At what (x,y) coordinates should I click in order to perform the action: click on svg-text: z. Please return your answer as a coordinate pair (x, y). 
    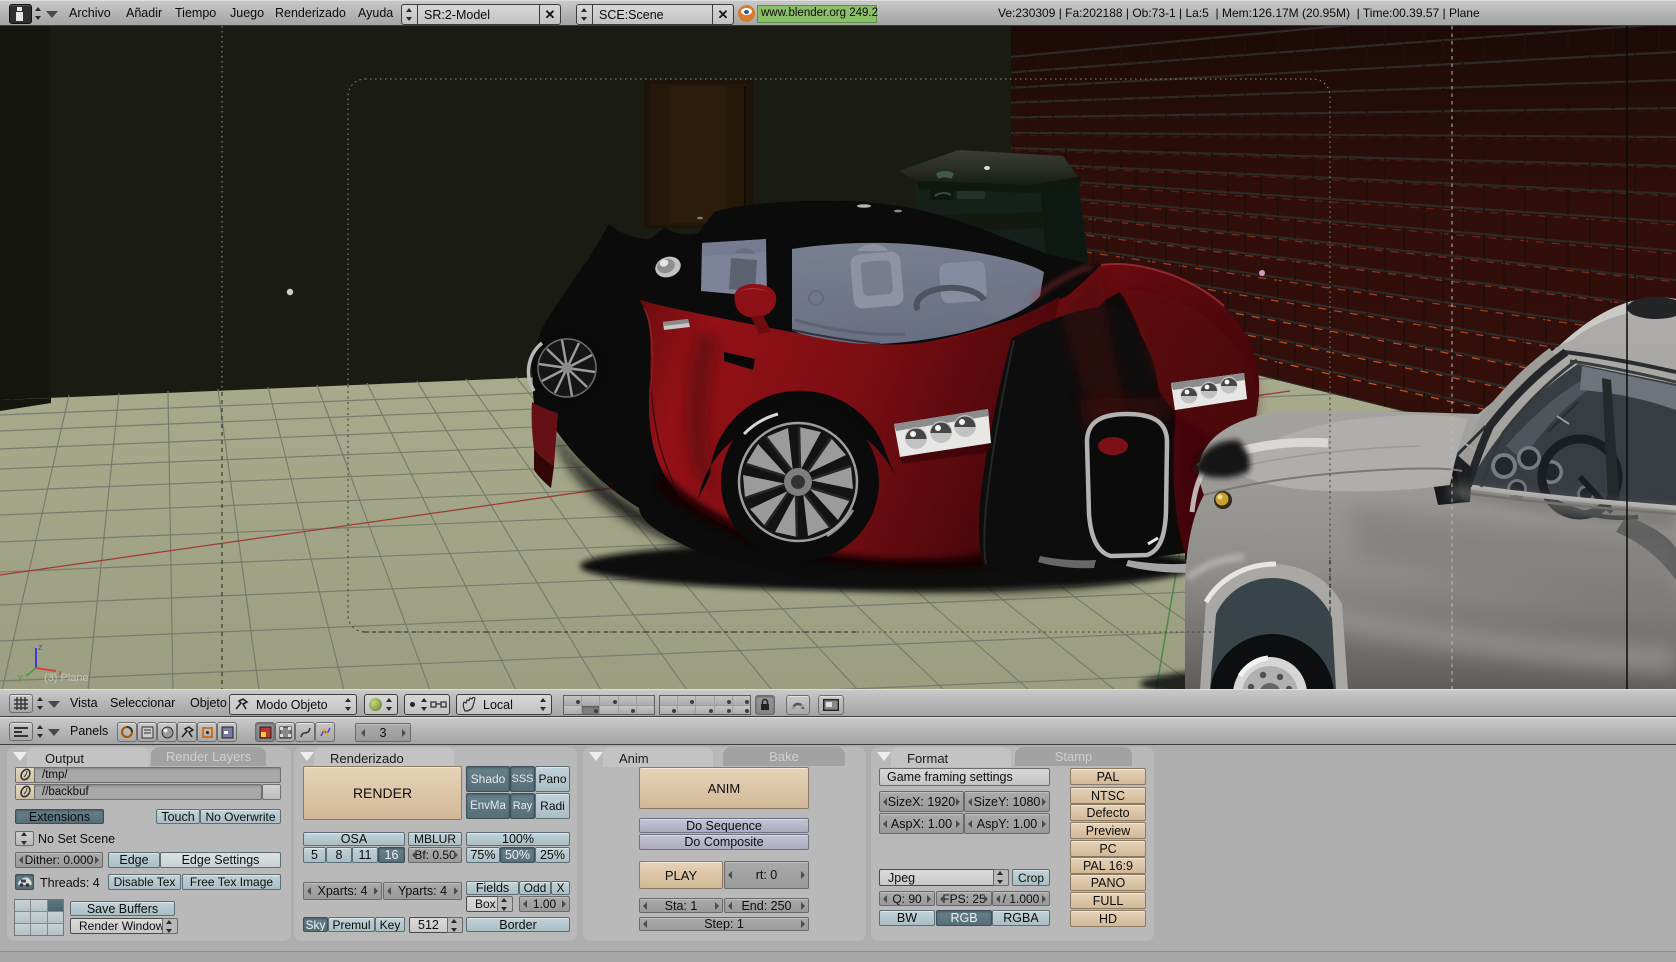
    Looking at the image, I should click on (40, 647).